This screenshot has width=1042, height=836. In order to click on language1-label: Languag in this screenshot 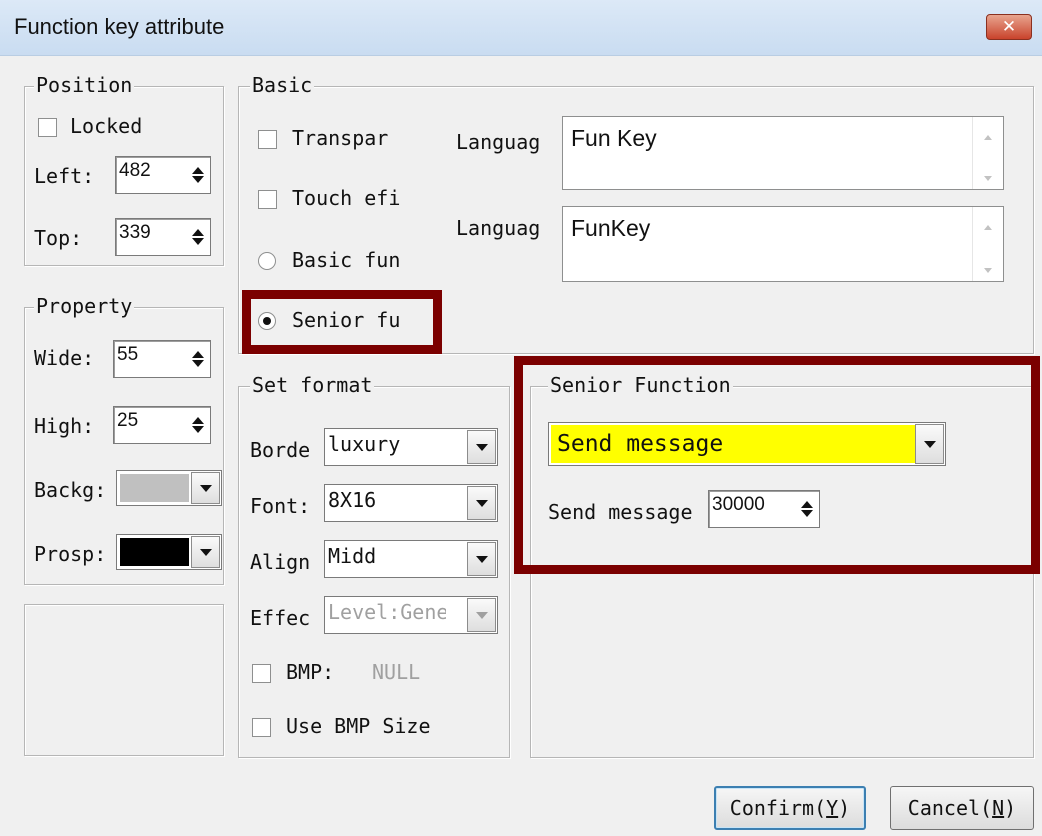, I will do `click(498, 142)`.